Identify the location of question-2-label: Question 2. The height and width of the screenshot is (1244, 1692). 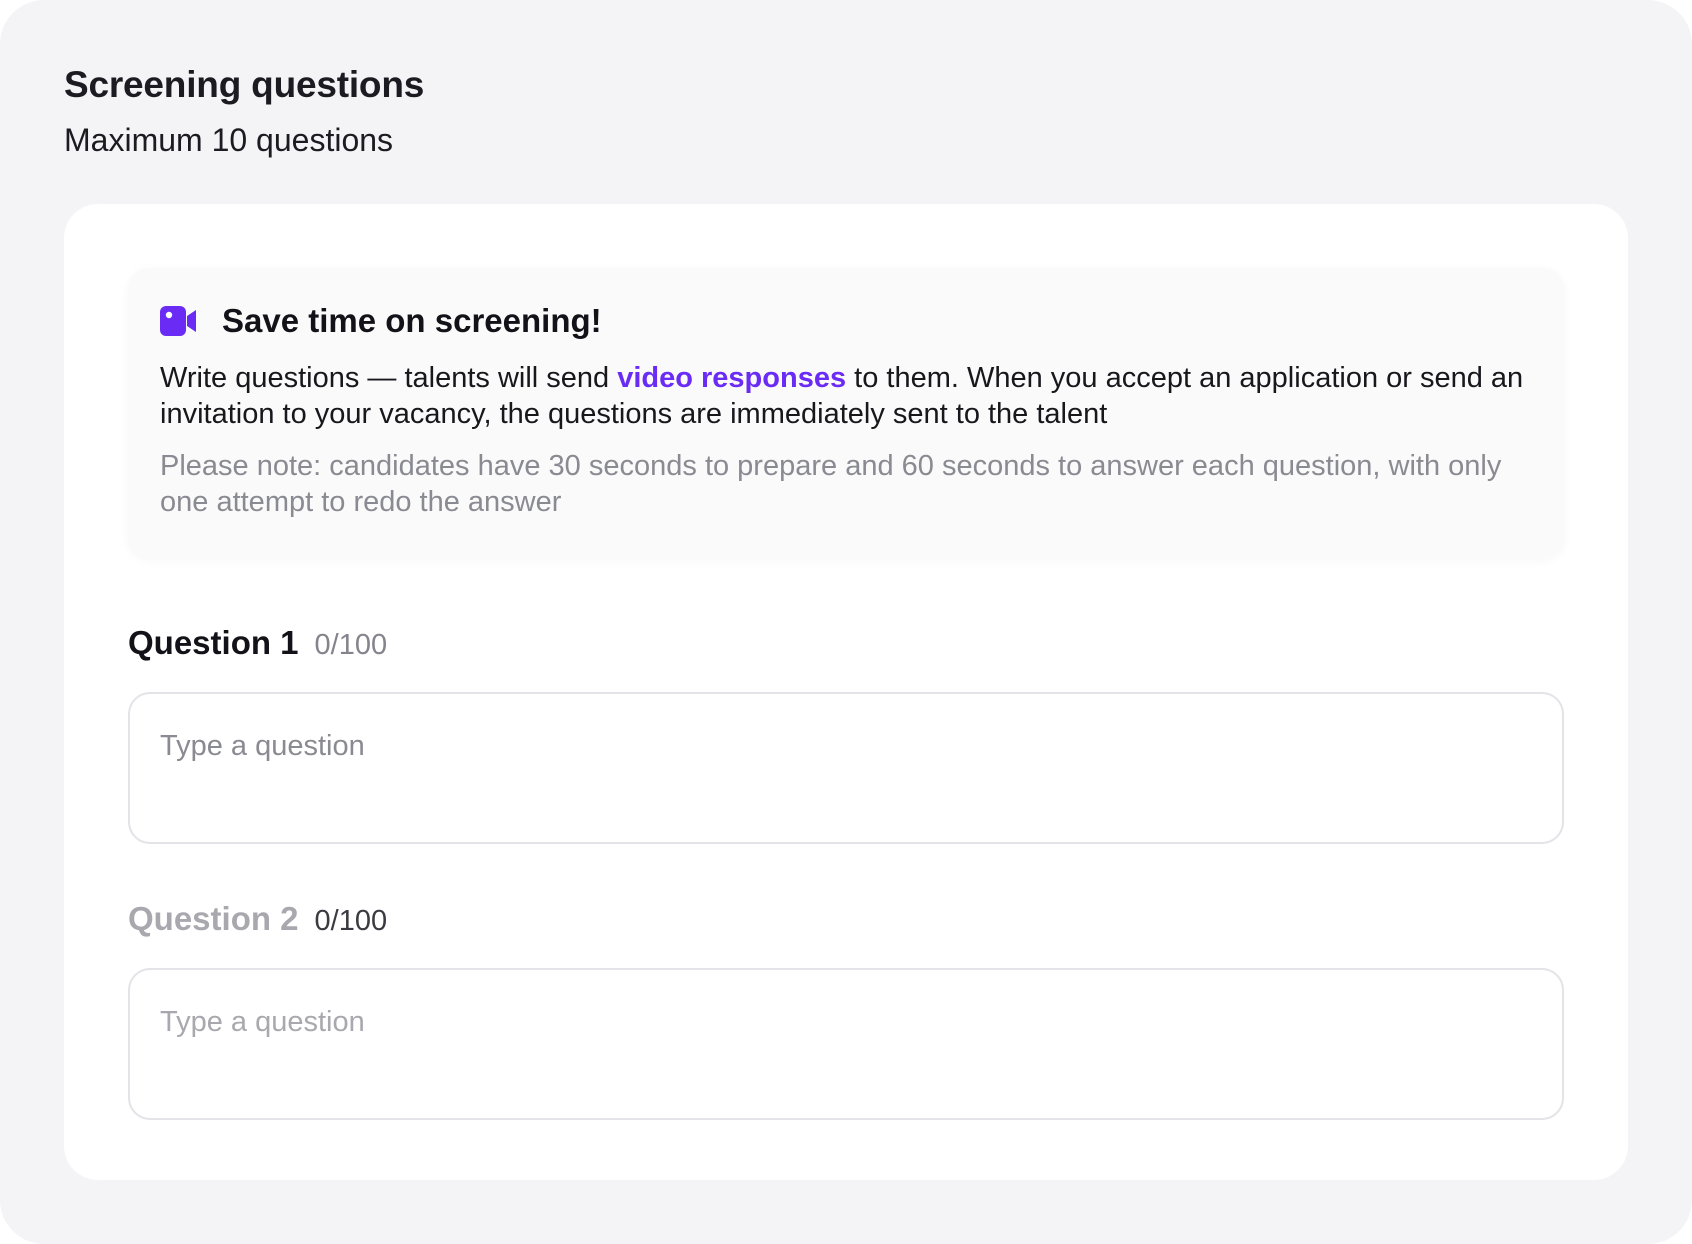
(213, 918).